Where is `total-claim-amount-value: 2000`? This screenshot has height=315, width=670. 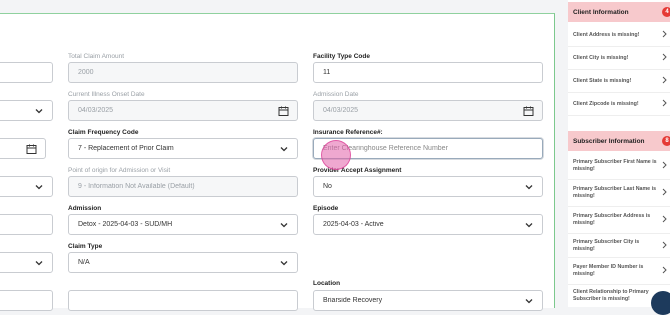
total-claim-amount-value: 2000 is located at coordinates (86, 72).